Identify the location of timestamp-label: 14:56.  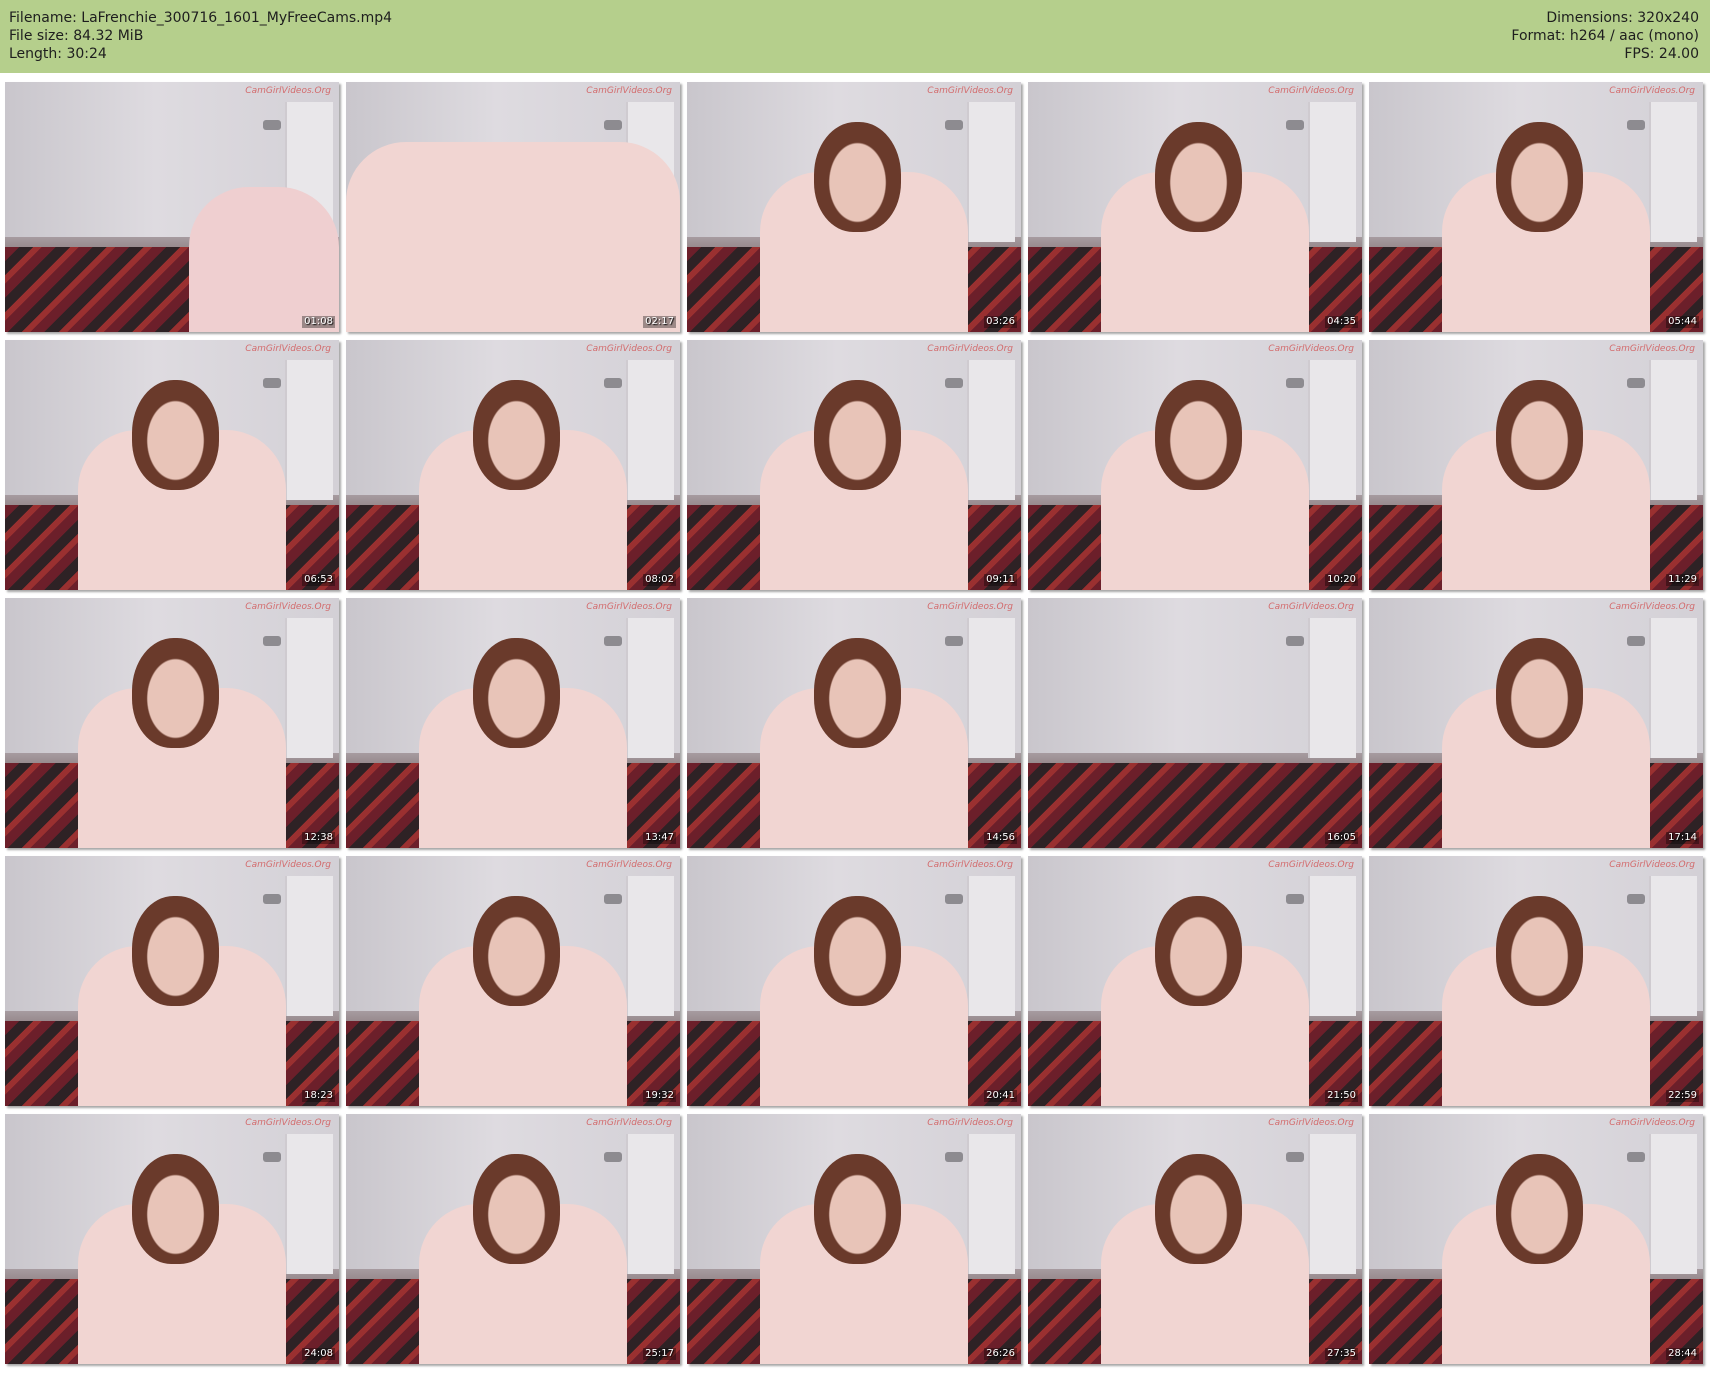
(1000, 838).